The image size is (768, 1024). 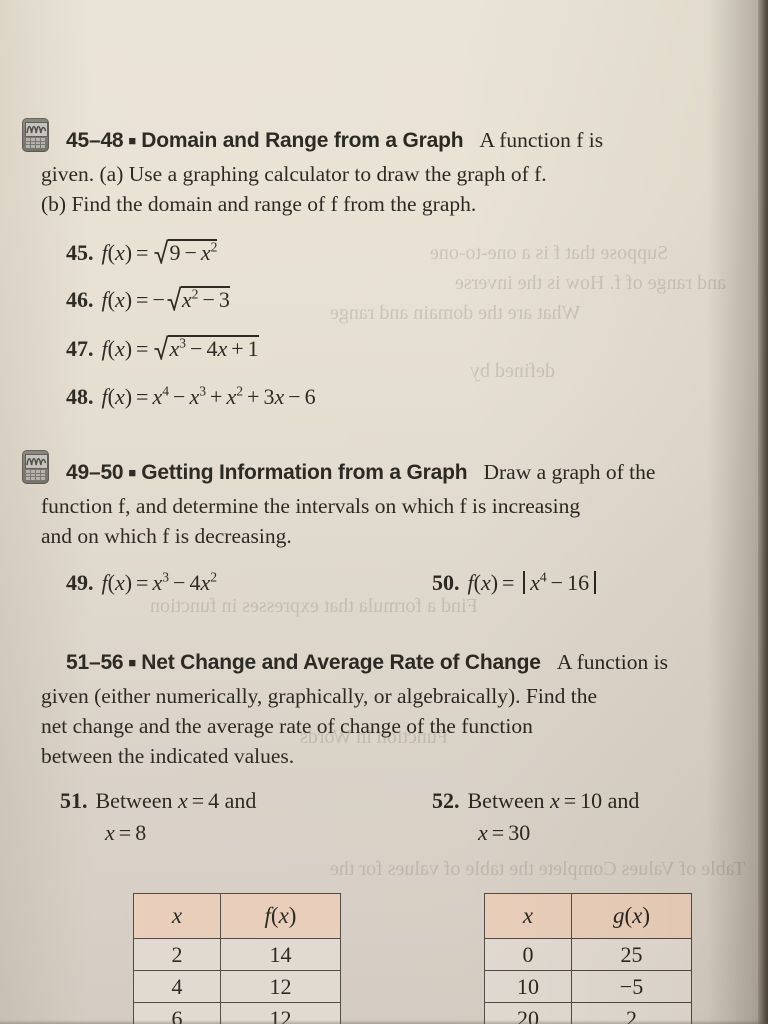 I want to click on cell-x: 2, so click(x=177, y=954).